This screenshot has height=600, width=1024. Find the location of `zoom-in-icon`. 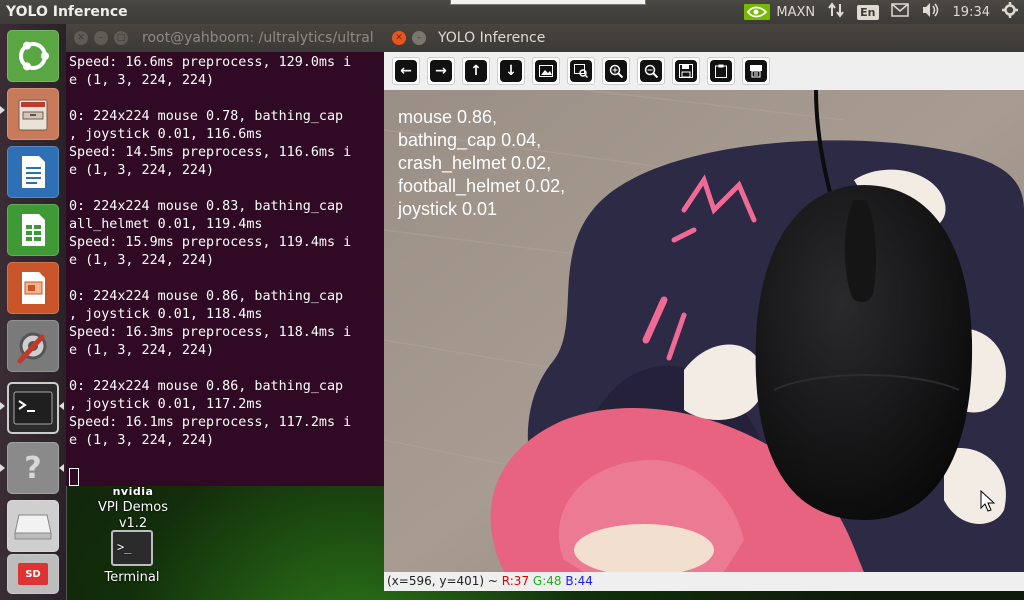

zoom-in-icon is located at coordinates (616, 71).